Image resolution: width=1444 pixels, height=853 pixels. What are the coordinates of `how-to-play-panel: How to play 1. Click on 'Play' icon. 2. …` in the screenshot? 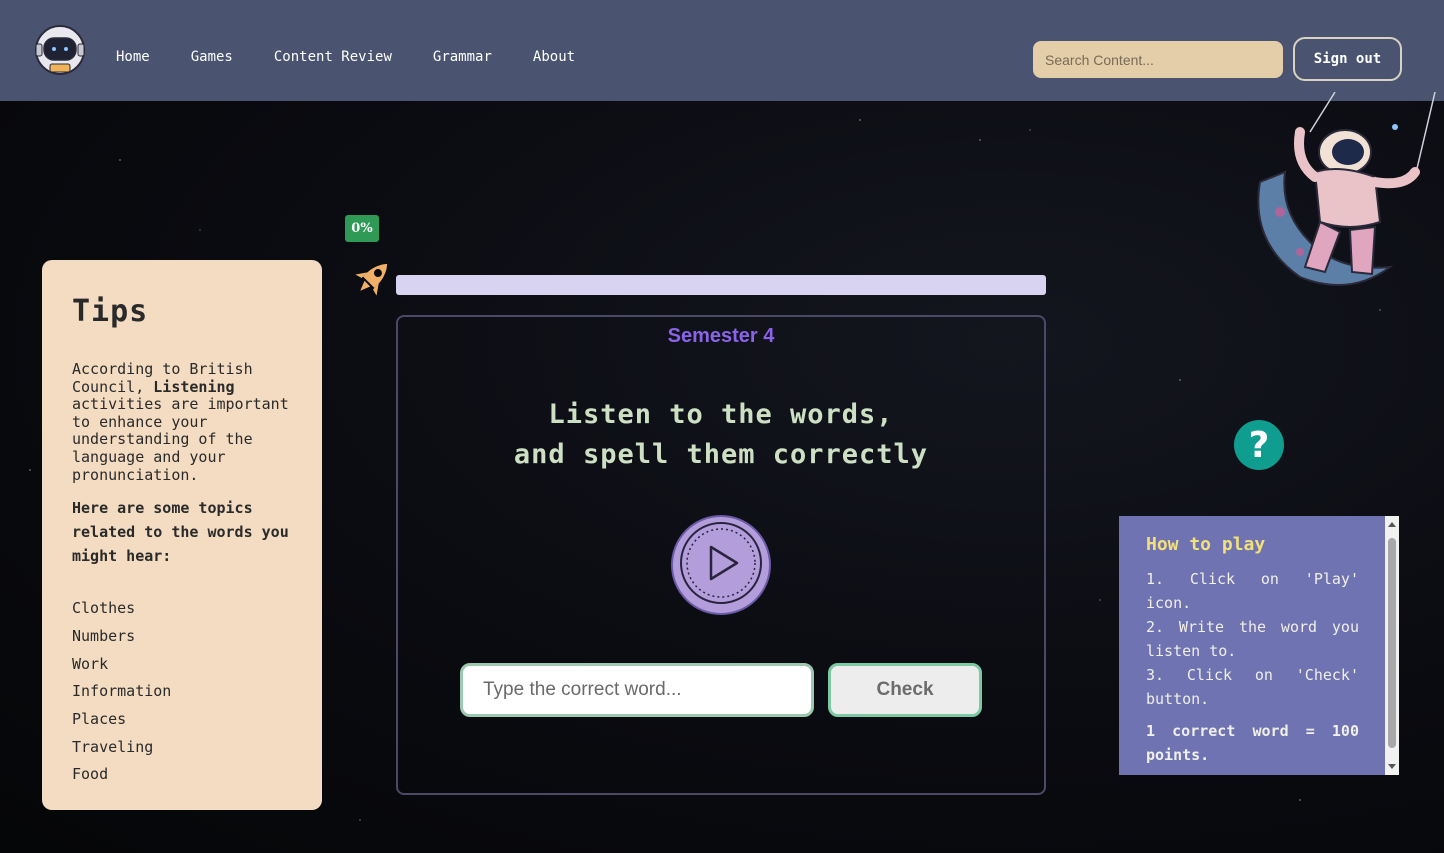 It's located at (1259, 645).